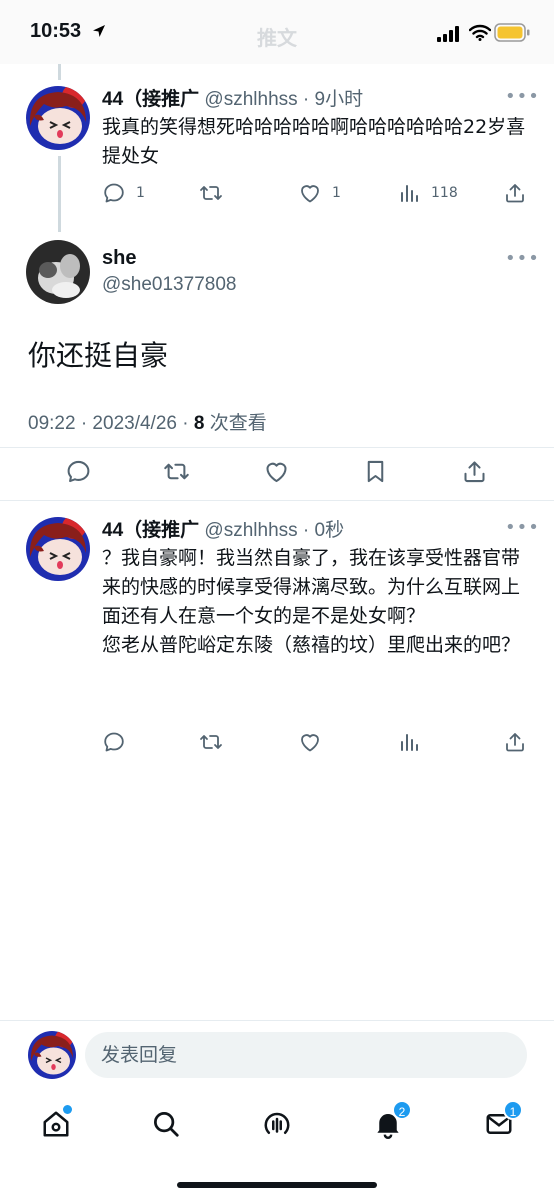 The width and height of the screenshot is (554, 1200). Describe the element at coordinates (277, 194) in the screenshot. I see `tweet-actions: 1 1 118` at that location.